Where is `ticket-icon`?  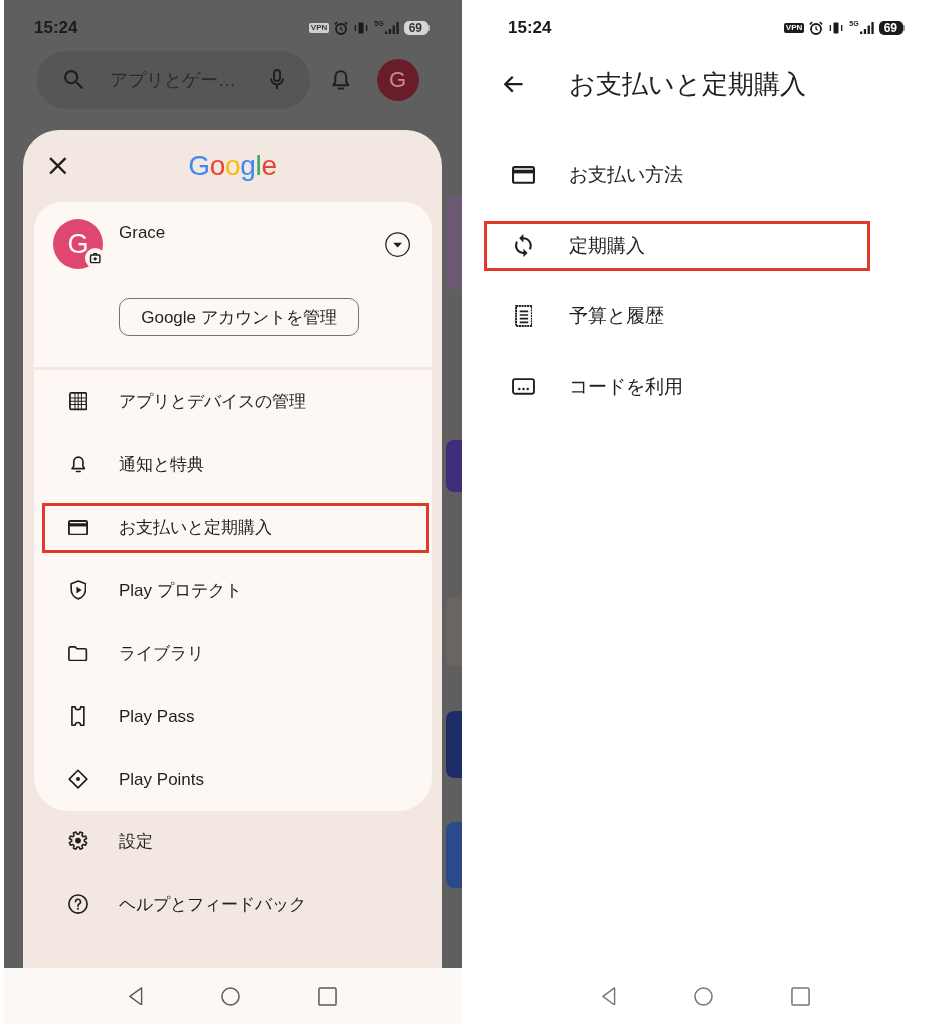 ticket-icon is located at coordinates (78, 716).